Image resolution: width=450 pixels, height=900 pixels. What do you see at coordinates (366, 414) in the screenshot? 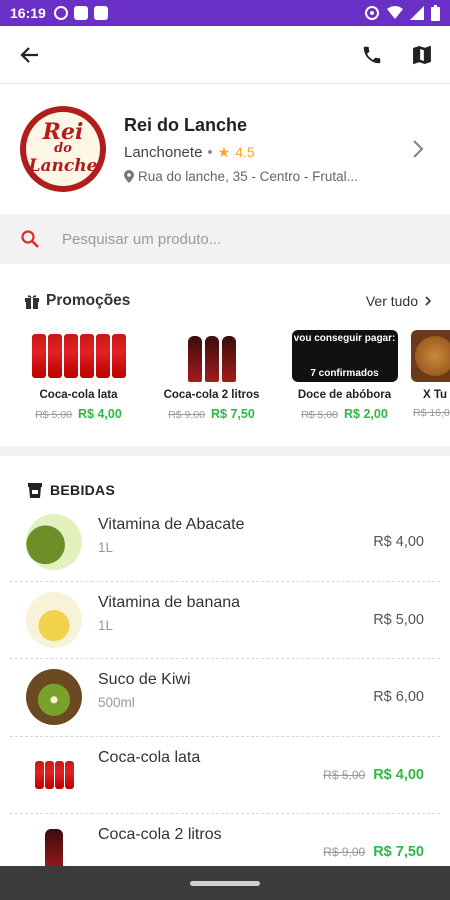
I see `promo-price: R$ 2,00` at bounding box center [366, 414].